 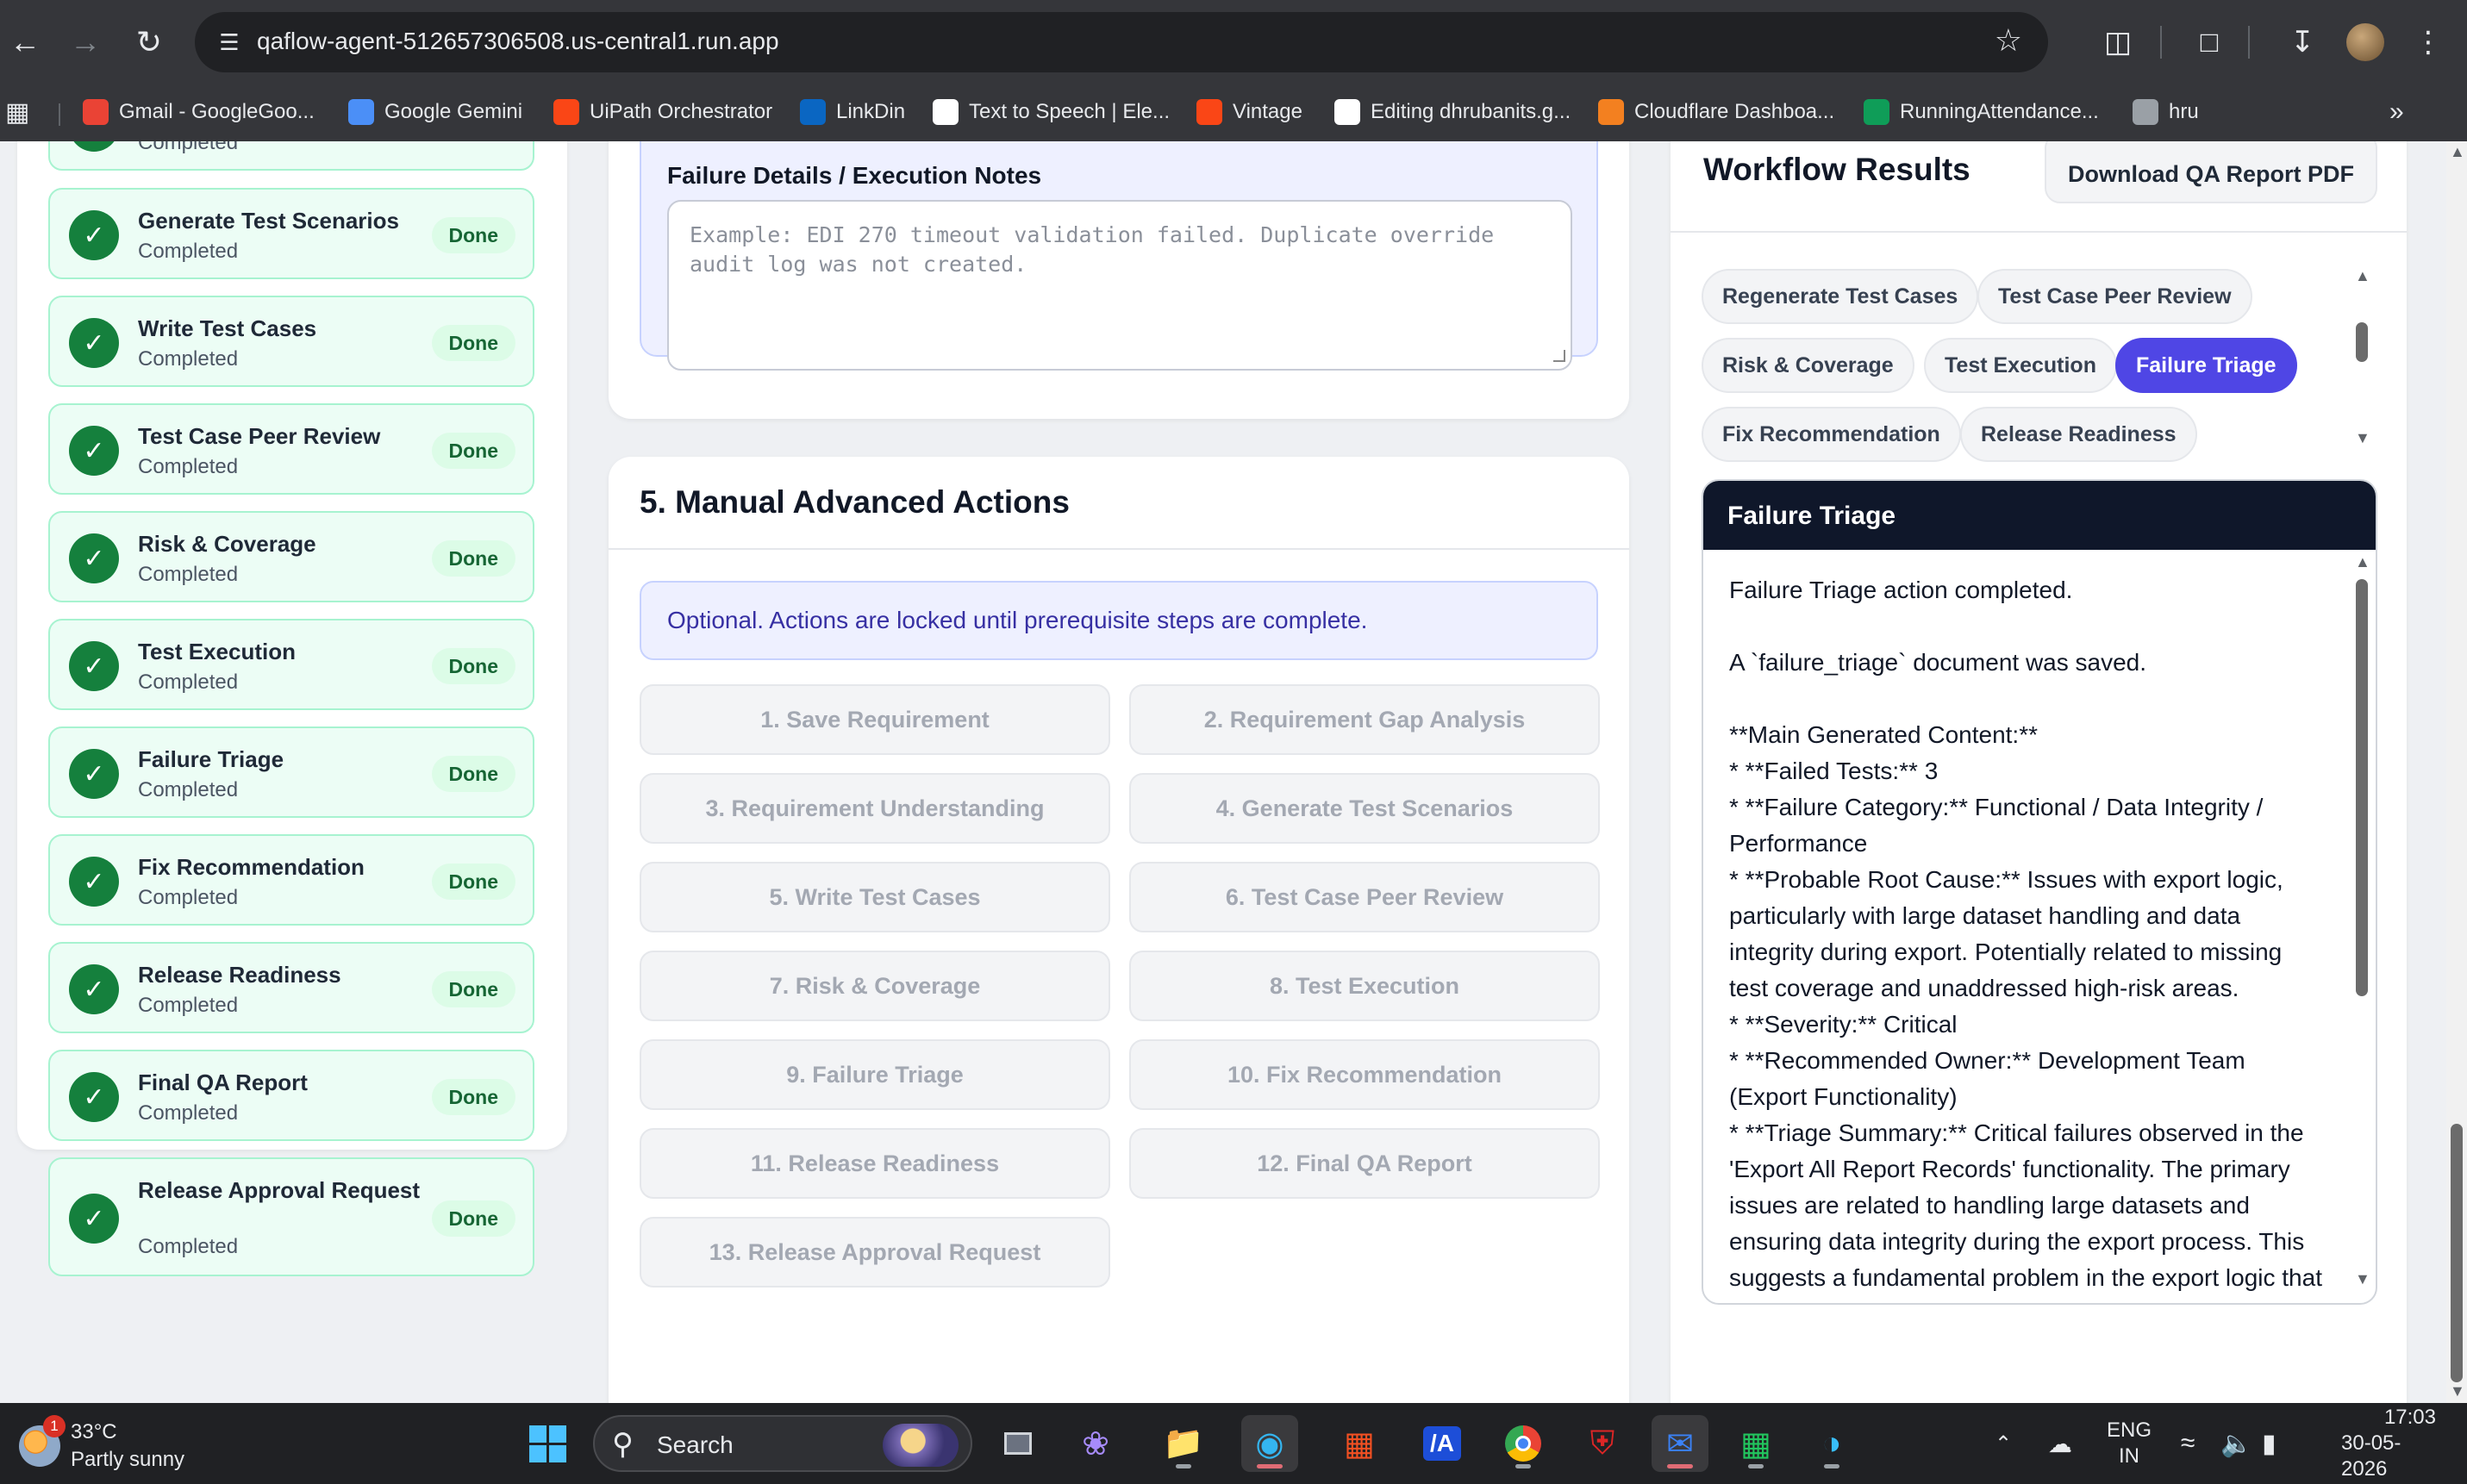 I want to click on extensions-icon: ◫, so click(x=2117, y=42).